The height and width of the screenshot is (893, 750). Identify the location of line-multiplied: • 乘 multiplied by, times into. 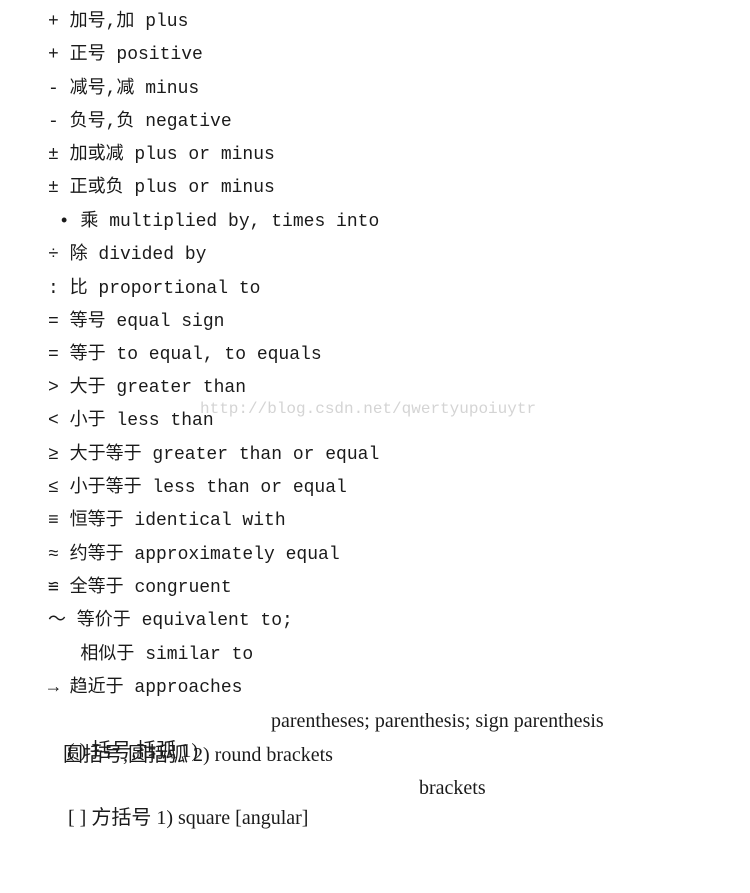
(214, 222).